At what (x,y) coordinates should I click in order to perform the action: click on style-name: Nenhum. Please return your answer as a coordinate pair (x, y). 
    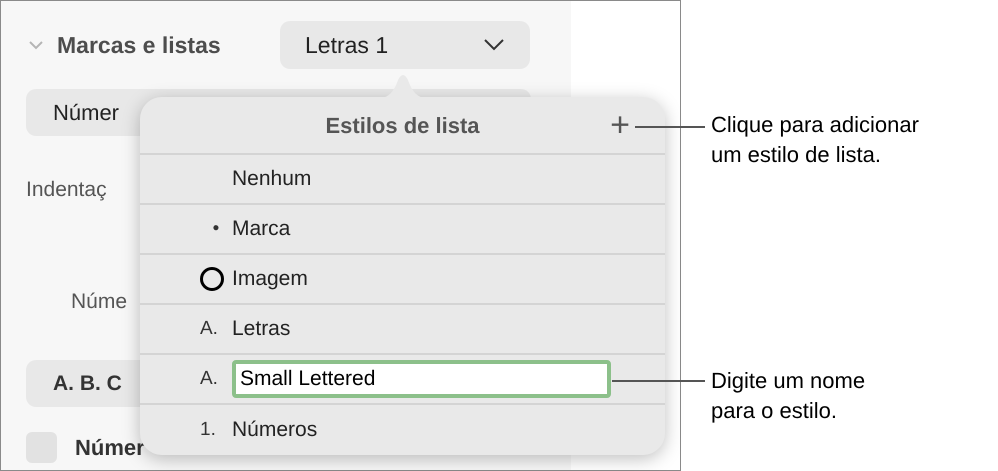
    Looking at the image, I should click on (272, 179).